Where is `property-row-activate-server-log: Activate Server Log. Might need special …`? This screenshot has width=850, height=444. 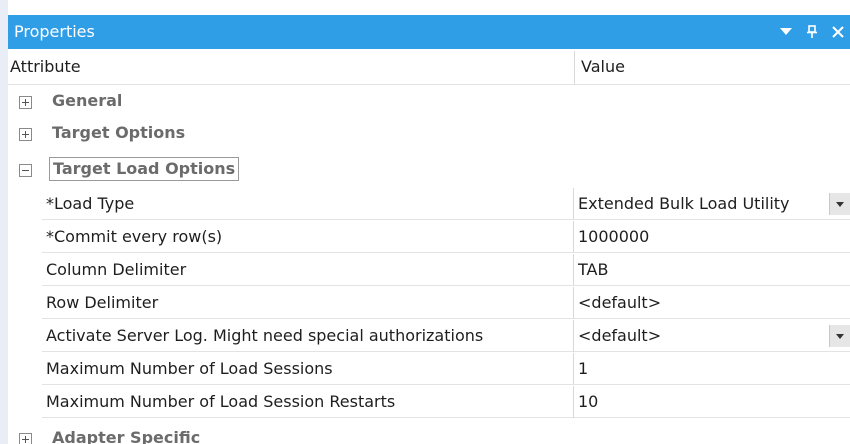 property-row-activate-server-log: Activate Server Log. Might need special … is located at coordinates (429, 336).